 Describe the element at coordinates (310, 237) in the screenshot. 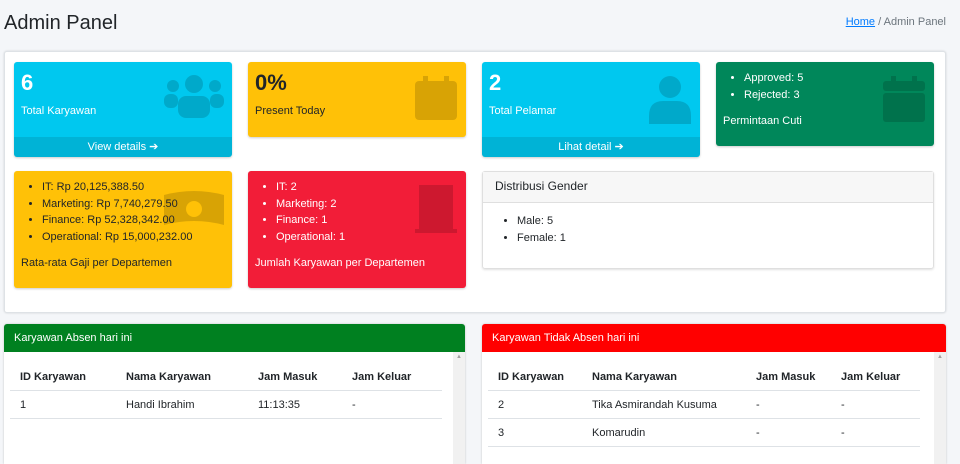

I see `departemen-item: Operational: 1` at that location.